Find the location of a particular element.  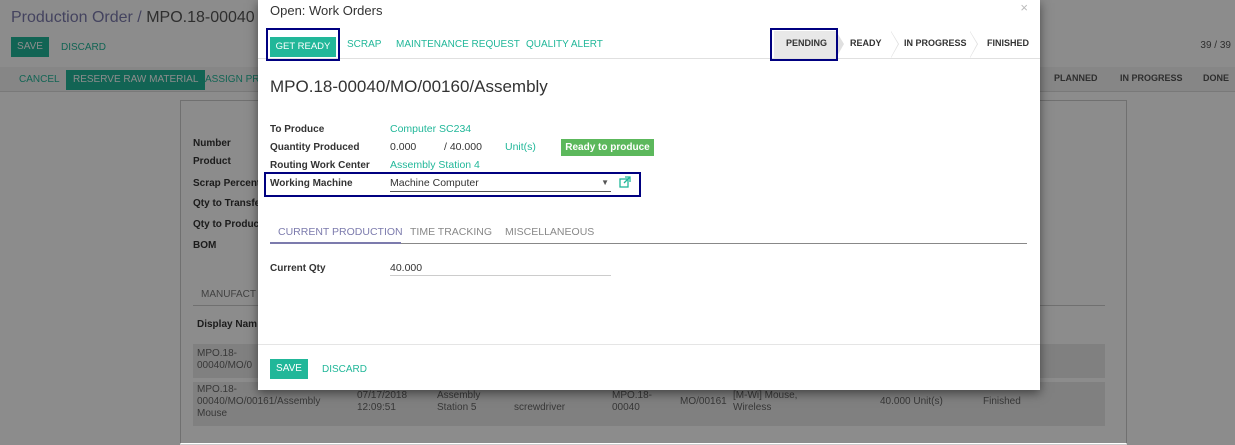

active-tab-indicator is located at coordinates (335, 243).